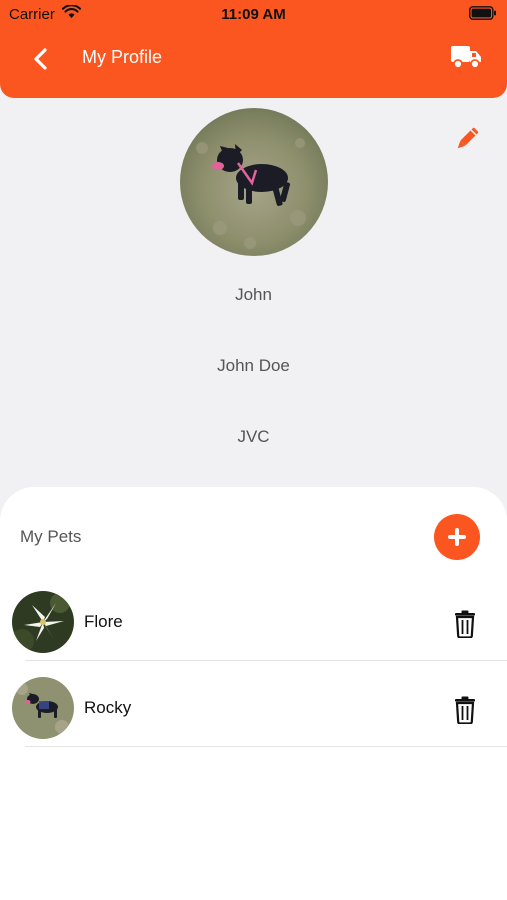 This screenshot has height=900, width=507. Describe the element at coordinates (254, 182) in the screenshot. I see `profile-avatar` at that location.